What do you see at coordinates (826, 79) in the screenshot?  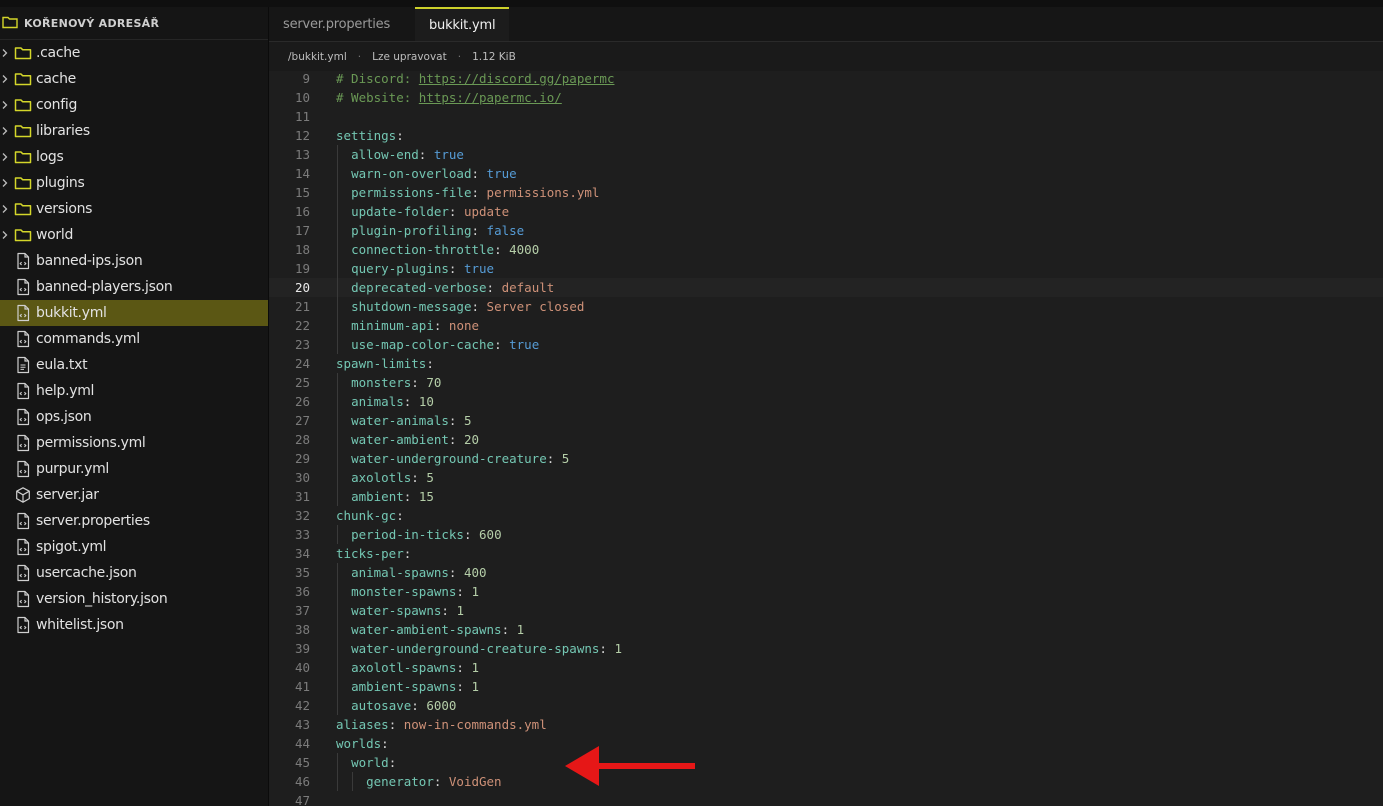 I see `code-line: 9 # Discord: https://discord.gg/papermc` at bounding box center [826, 79].